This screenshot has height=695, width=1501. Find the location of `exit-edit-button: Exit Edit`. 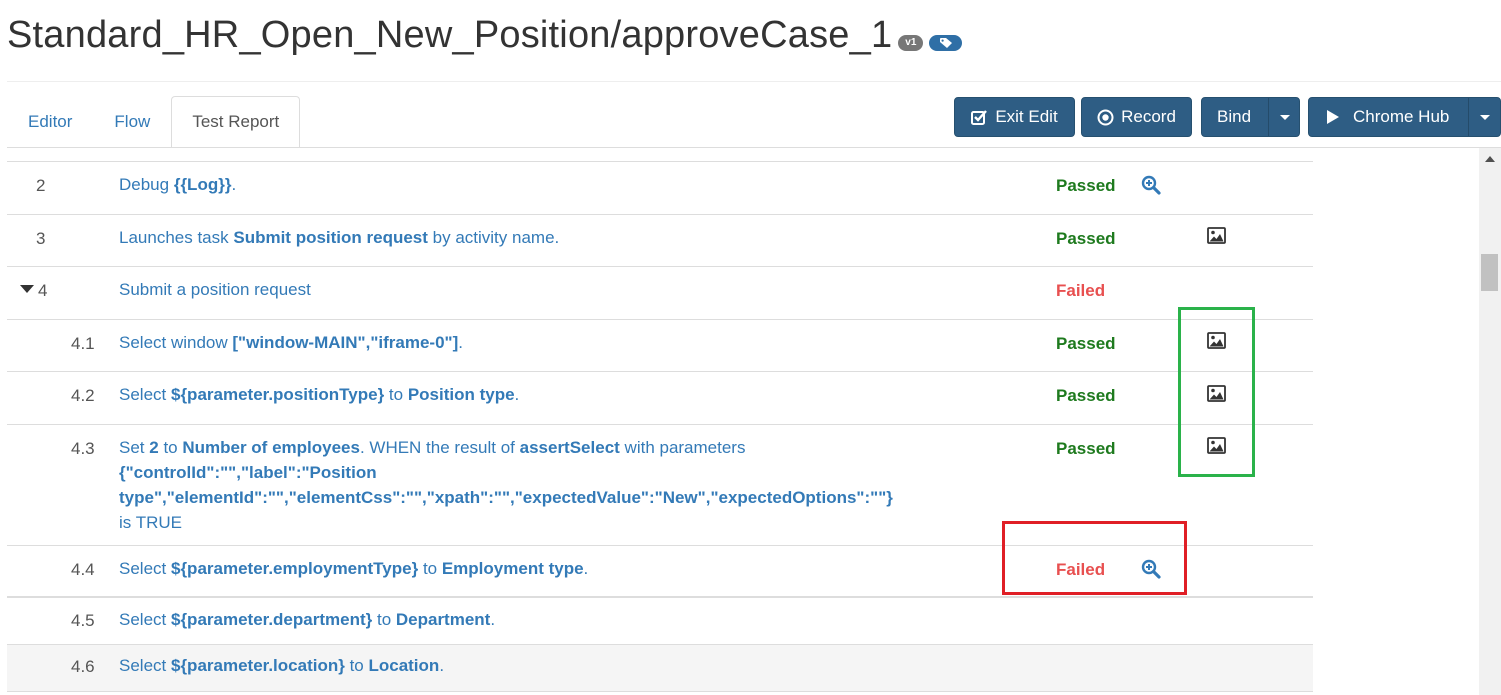

exit-edit-button: Exit Edit is located at coordinates (1014, 117).